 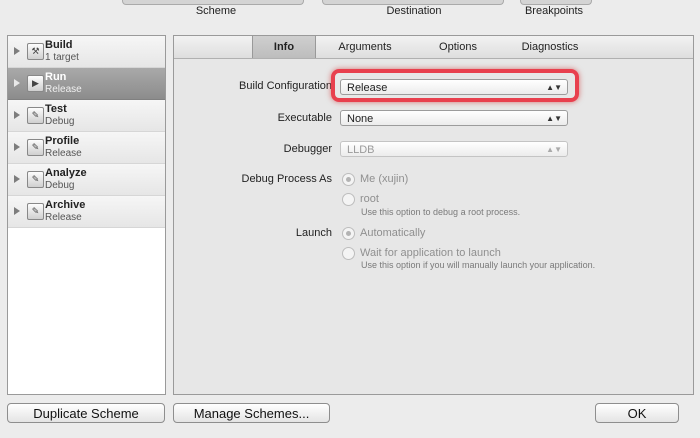 What do you see at coordinates (414, 11) in the screenshot?
I see `destination-label: Destination` at bounding box center [414, 11].